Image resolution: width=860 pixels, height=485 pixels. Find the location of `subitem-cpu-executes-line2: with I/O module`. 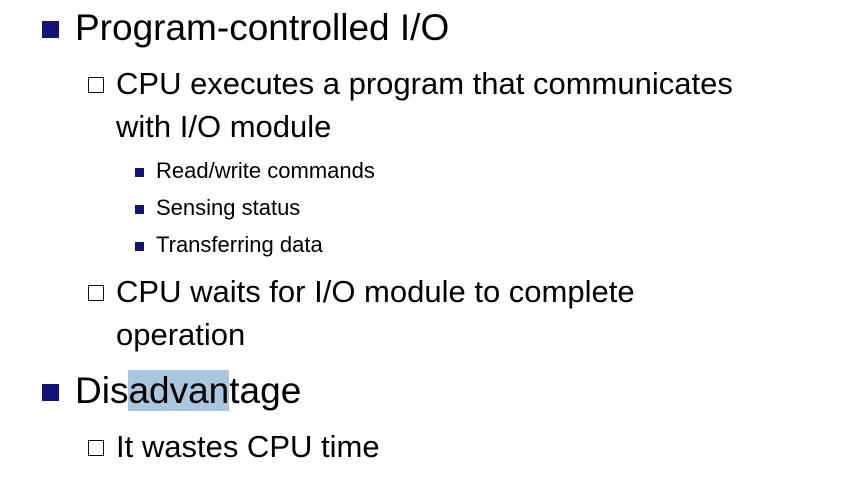

subitem-cpu-executes-line2: with I/O module is located at coordinates (224, 126).